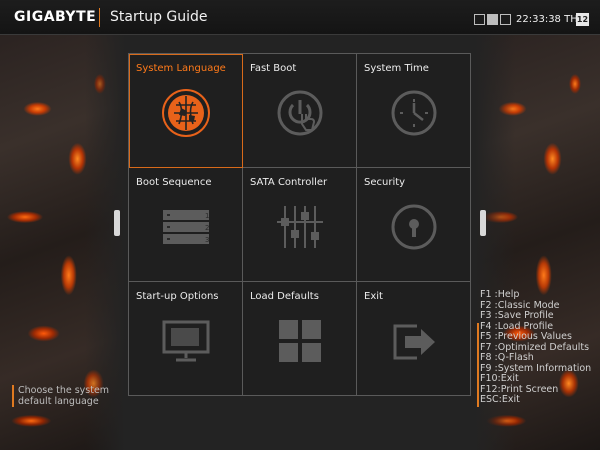  Describe the element at coordinates (207, 240) in the screenshot. I see `svg-text: 3` at that location.